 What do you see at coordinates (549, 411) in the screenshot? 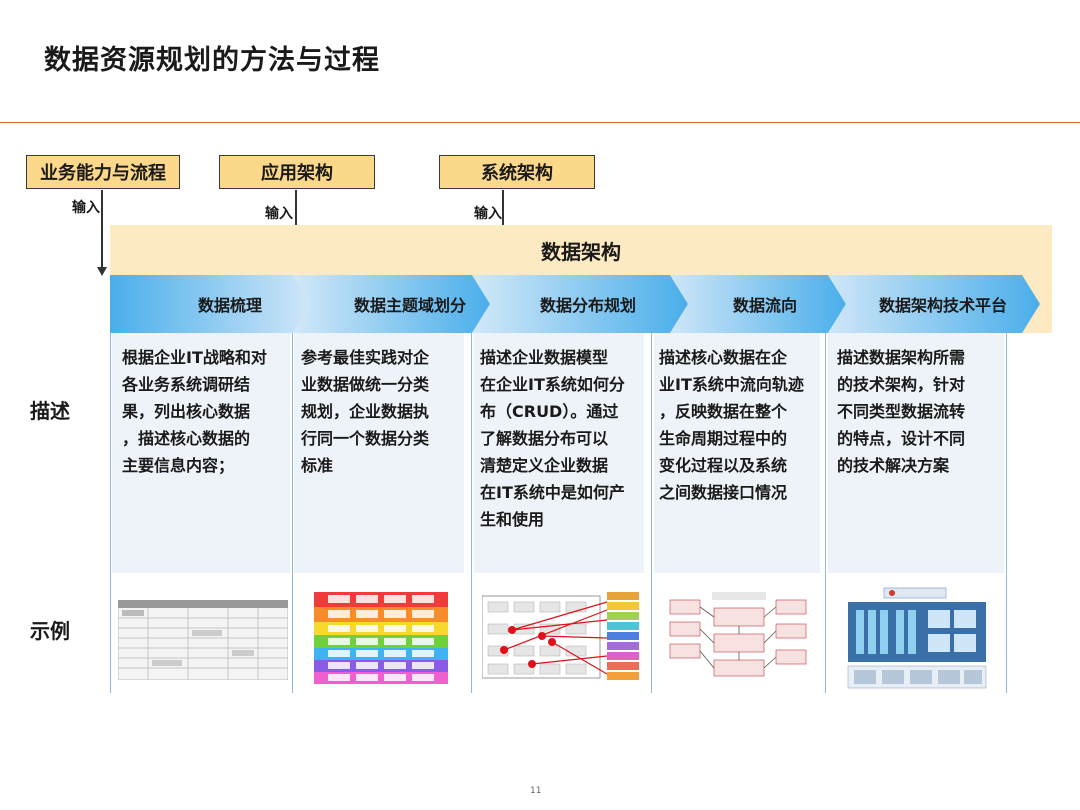
I see `description-line: 布（CRUD）。通过` at bounding box center [549, 411].